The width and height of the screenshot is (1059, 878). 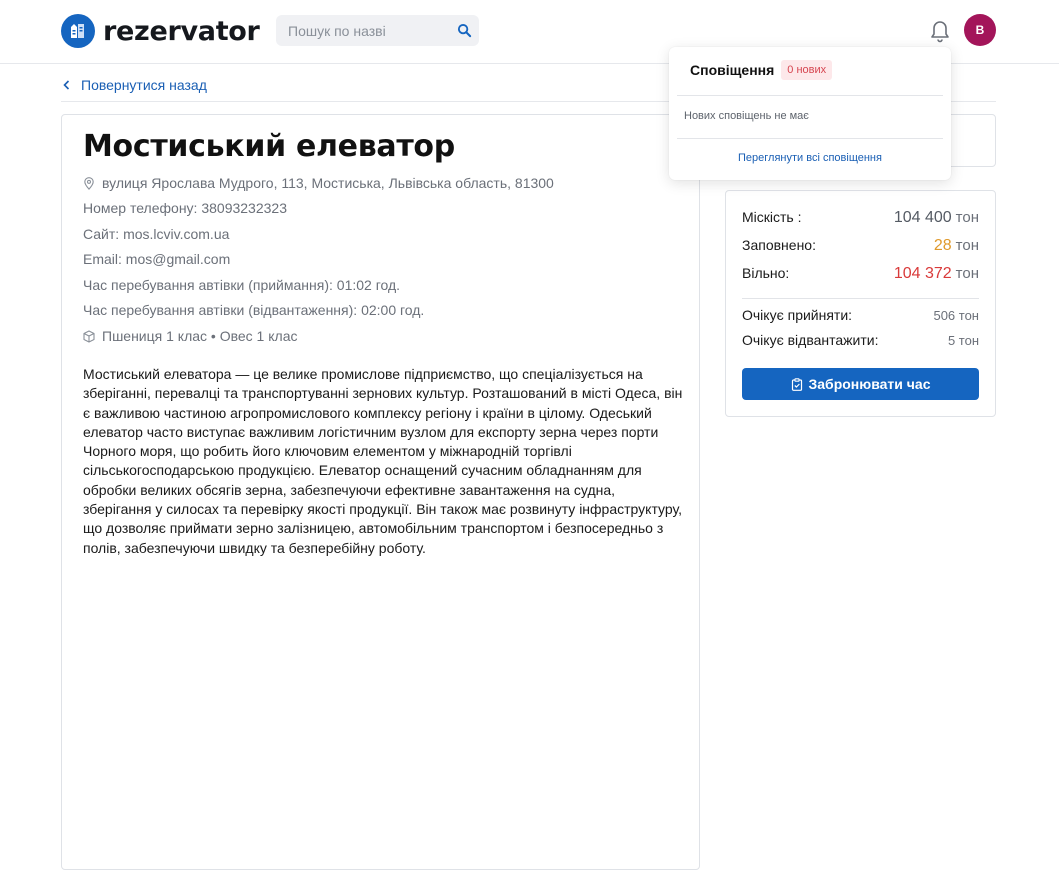 I want to click on book-time-label: Забронювати час, so click(x=869, y=384).